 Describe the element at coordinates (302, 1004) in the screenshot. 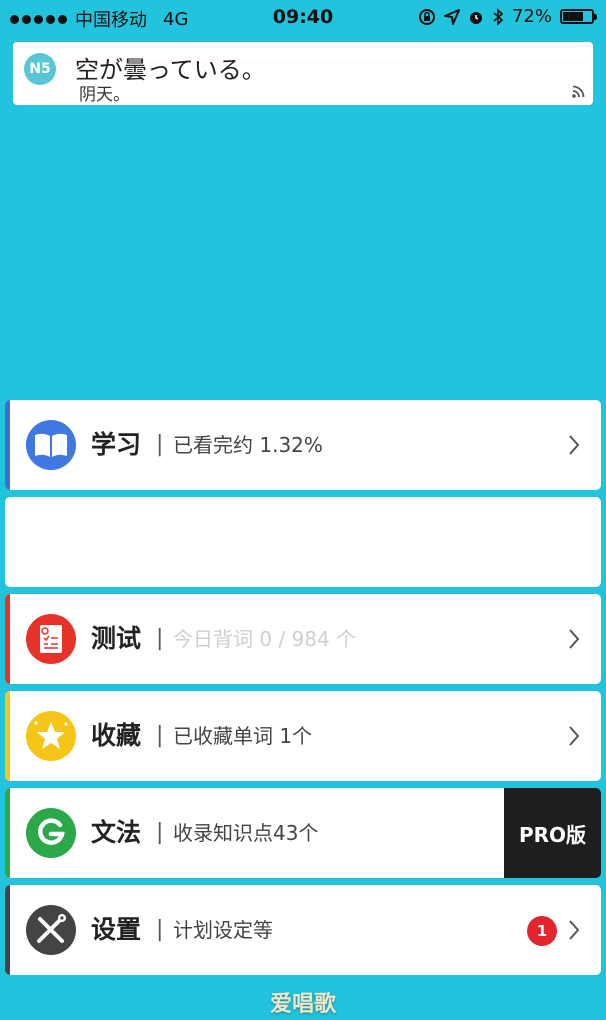

I see `watermark: 爱唱歌` at that location.